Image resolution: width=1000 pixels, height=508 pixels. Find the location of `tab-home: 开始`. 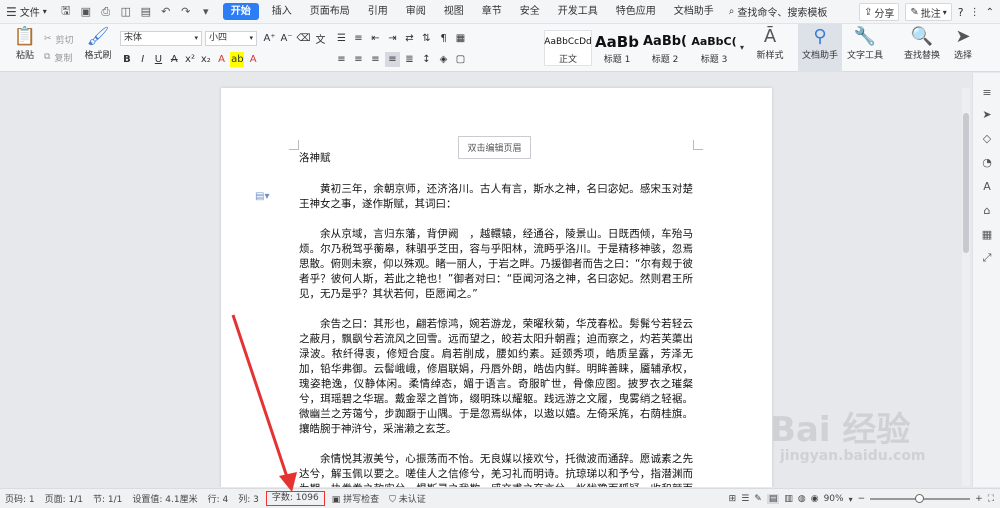

tab-home: 开始 is located at coordinates (240, 11).